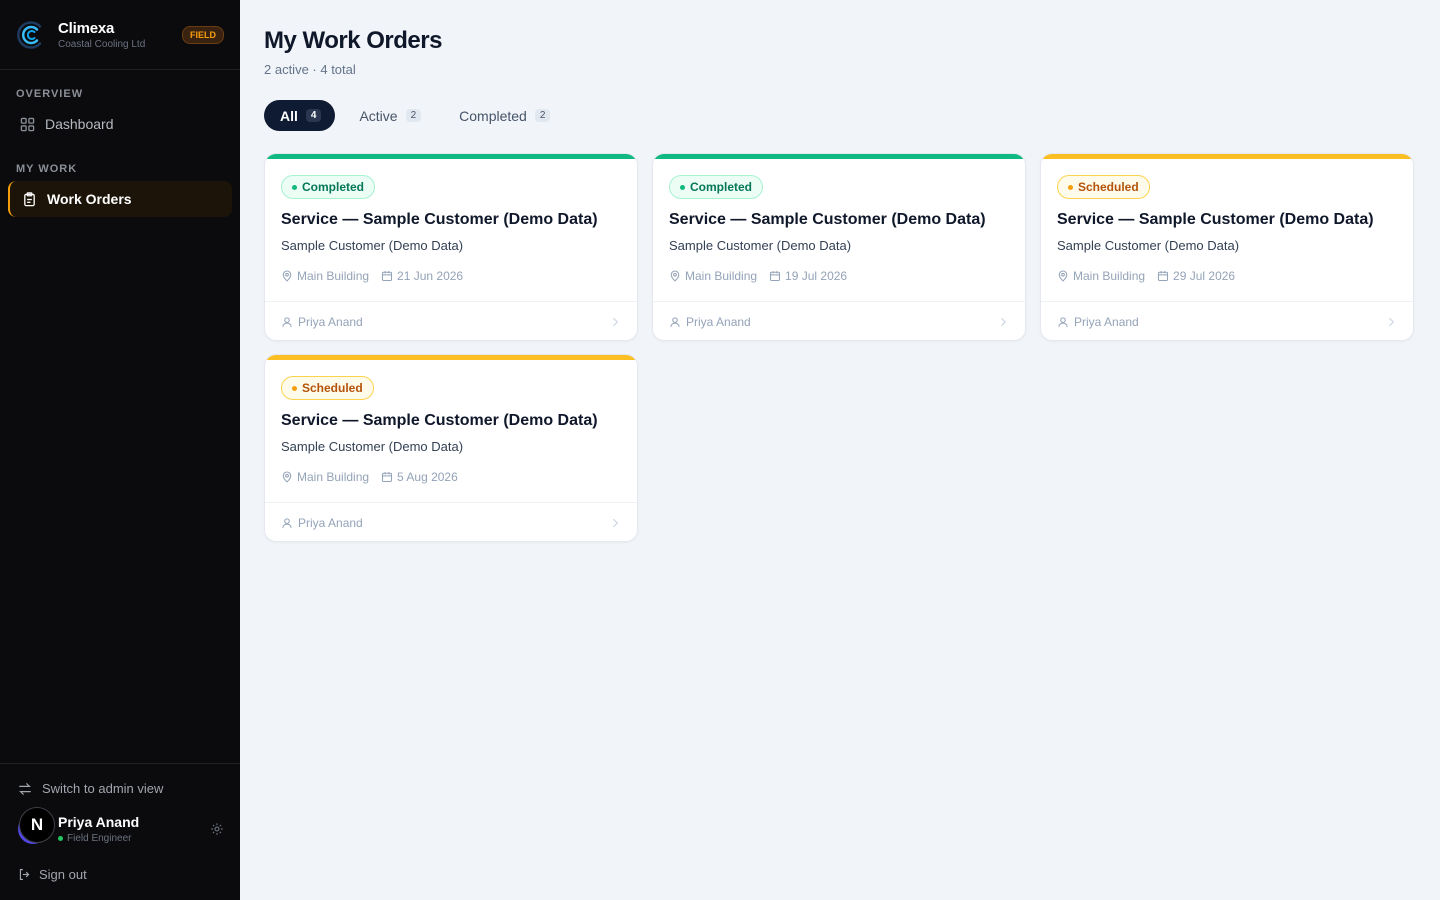 Image resolution: width=1440 pixels, height=900 pixels. I want to click on online-status-dot, so click(60, 838).